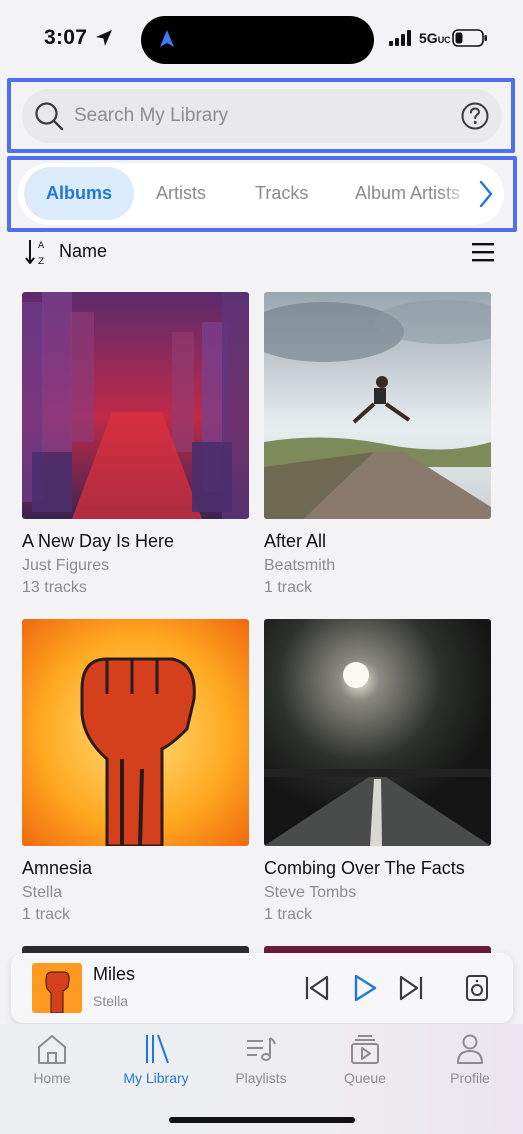 This screenshot has width=523, height=1134. Describe the element at coordinates (486, 194) in the screenshot. I see `chevron-right-icon` at that location.